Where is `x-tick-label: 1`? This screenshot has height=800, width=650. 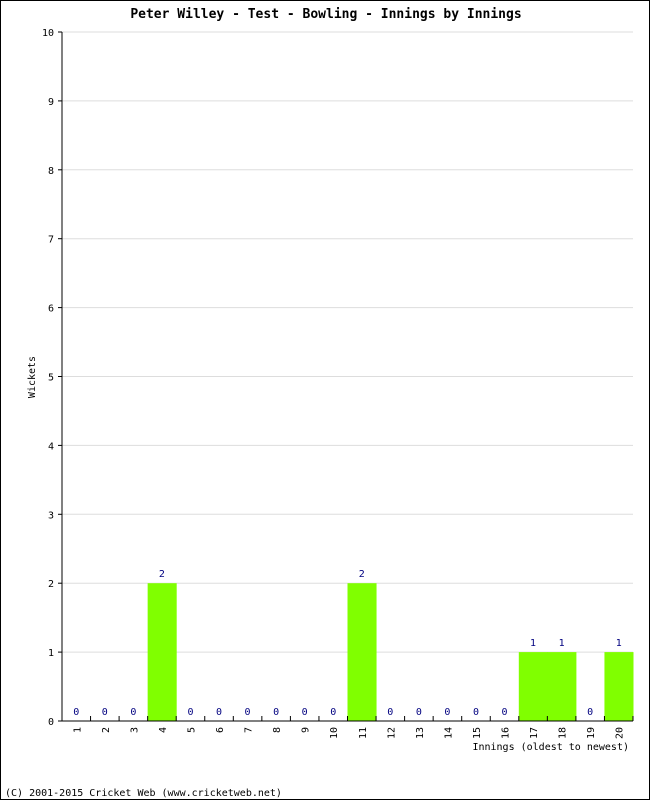 x-tick-label: 1 is located at coordinates (77, 730).